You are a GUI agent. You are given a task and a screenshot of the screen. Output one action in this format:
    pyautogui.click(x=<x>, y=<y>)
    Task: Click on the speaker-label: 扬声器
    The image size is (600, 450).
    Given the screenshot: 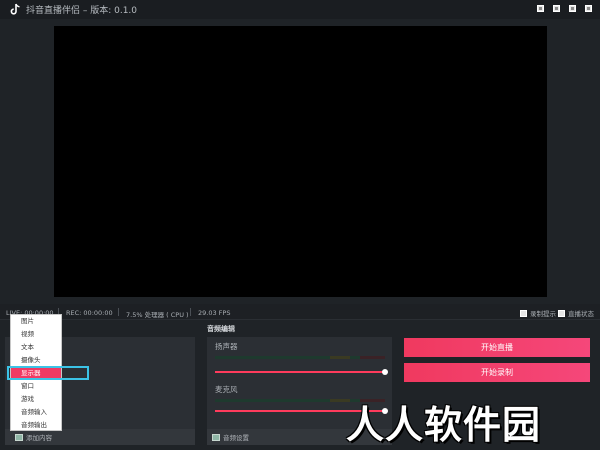 What is the action you would take?
    pyautogui.click(x=226, y=346)
    